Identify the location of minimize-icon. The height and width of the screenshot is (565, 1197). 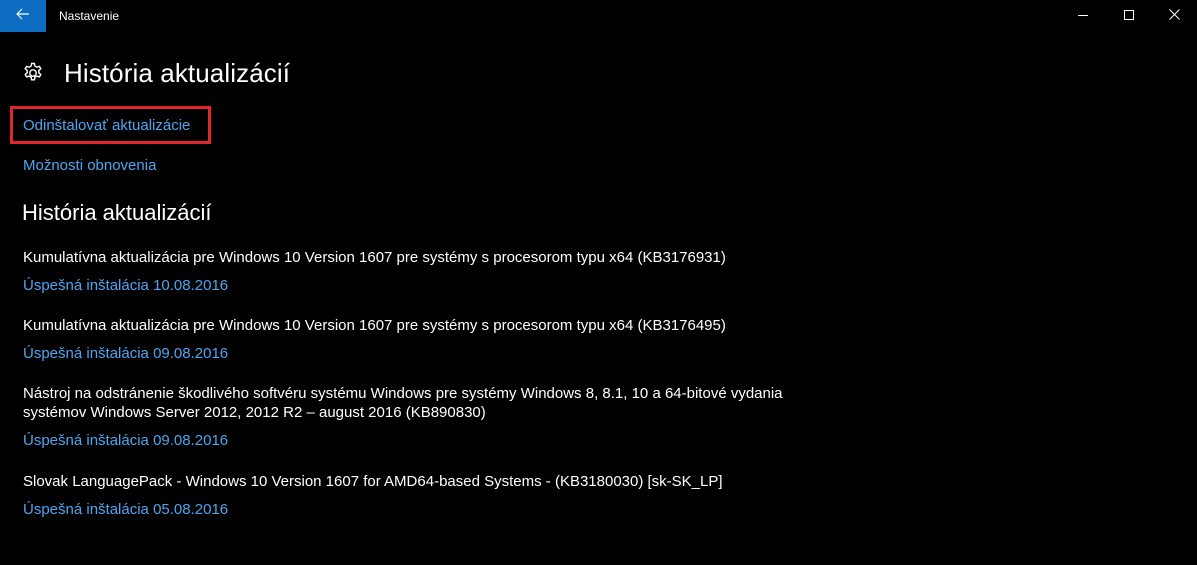
(1083, 16).